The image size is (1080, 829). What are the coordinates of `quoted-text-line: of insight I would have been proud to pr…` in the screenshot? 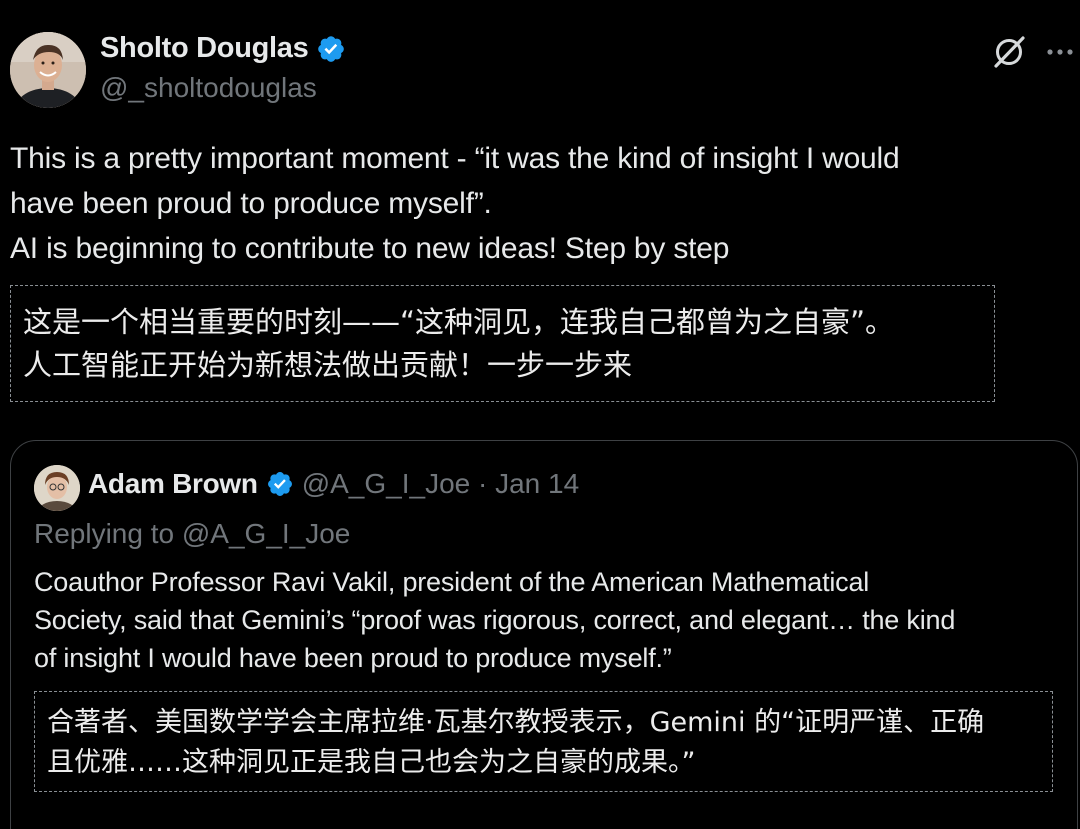 It's located at (353, 658).